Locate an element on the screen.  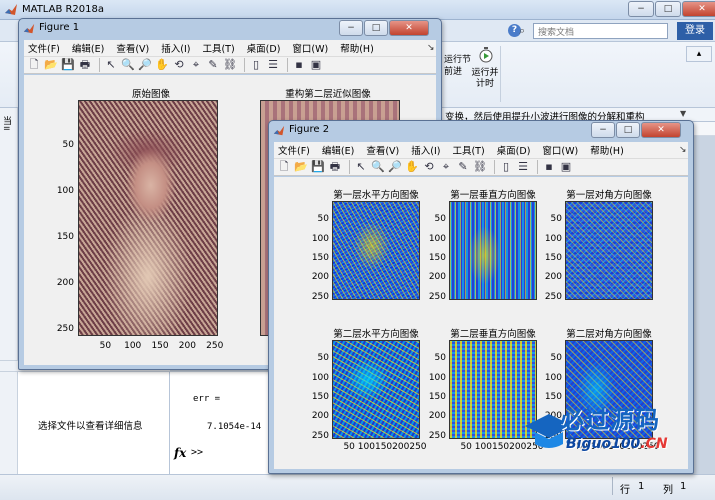
axes-title: 重构第二层近似图像 is located at coordinates (328, 94).